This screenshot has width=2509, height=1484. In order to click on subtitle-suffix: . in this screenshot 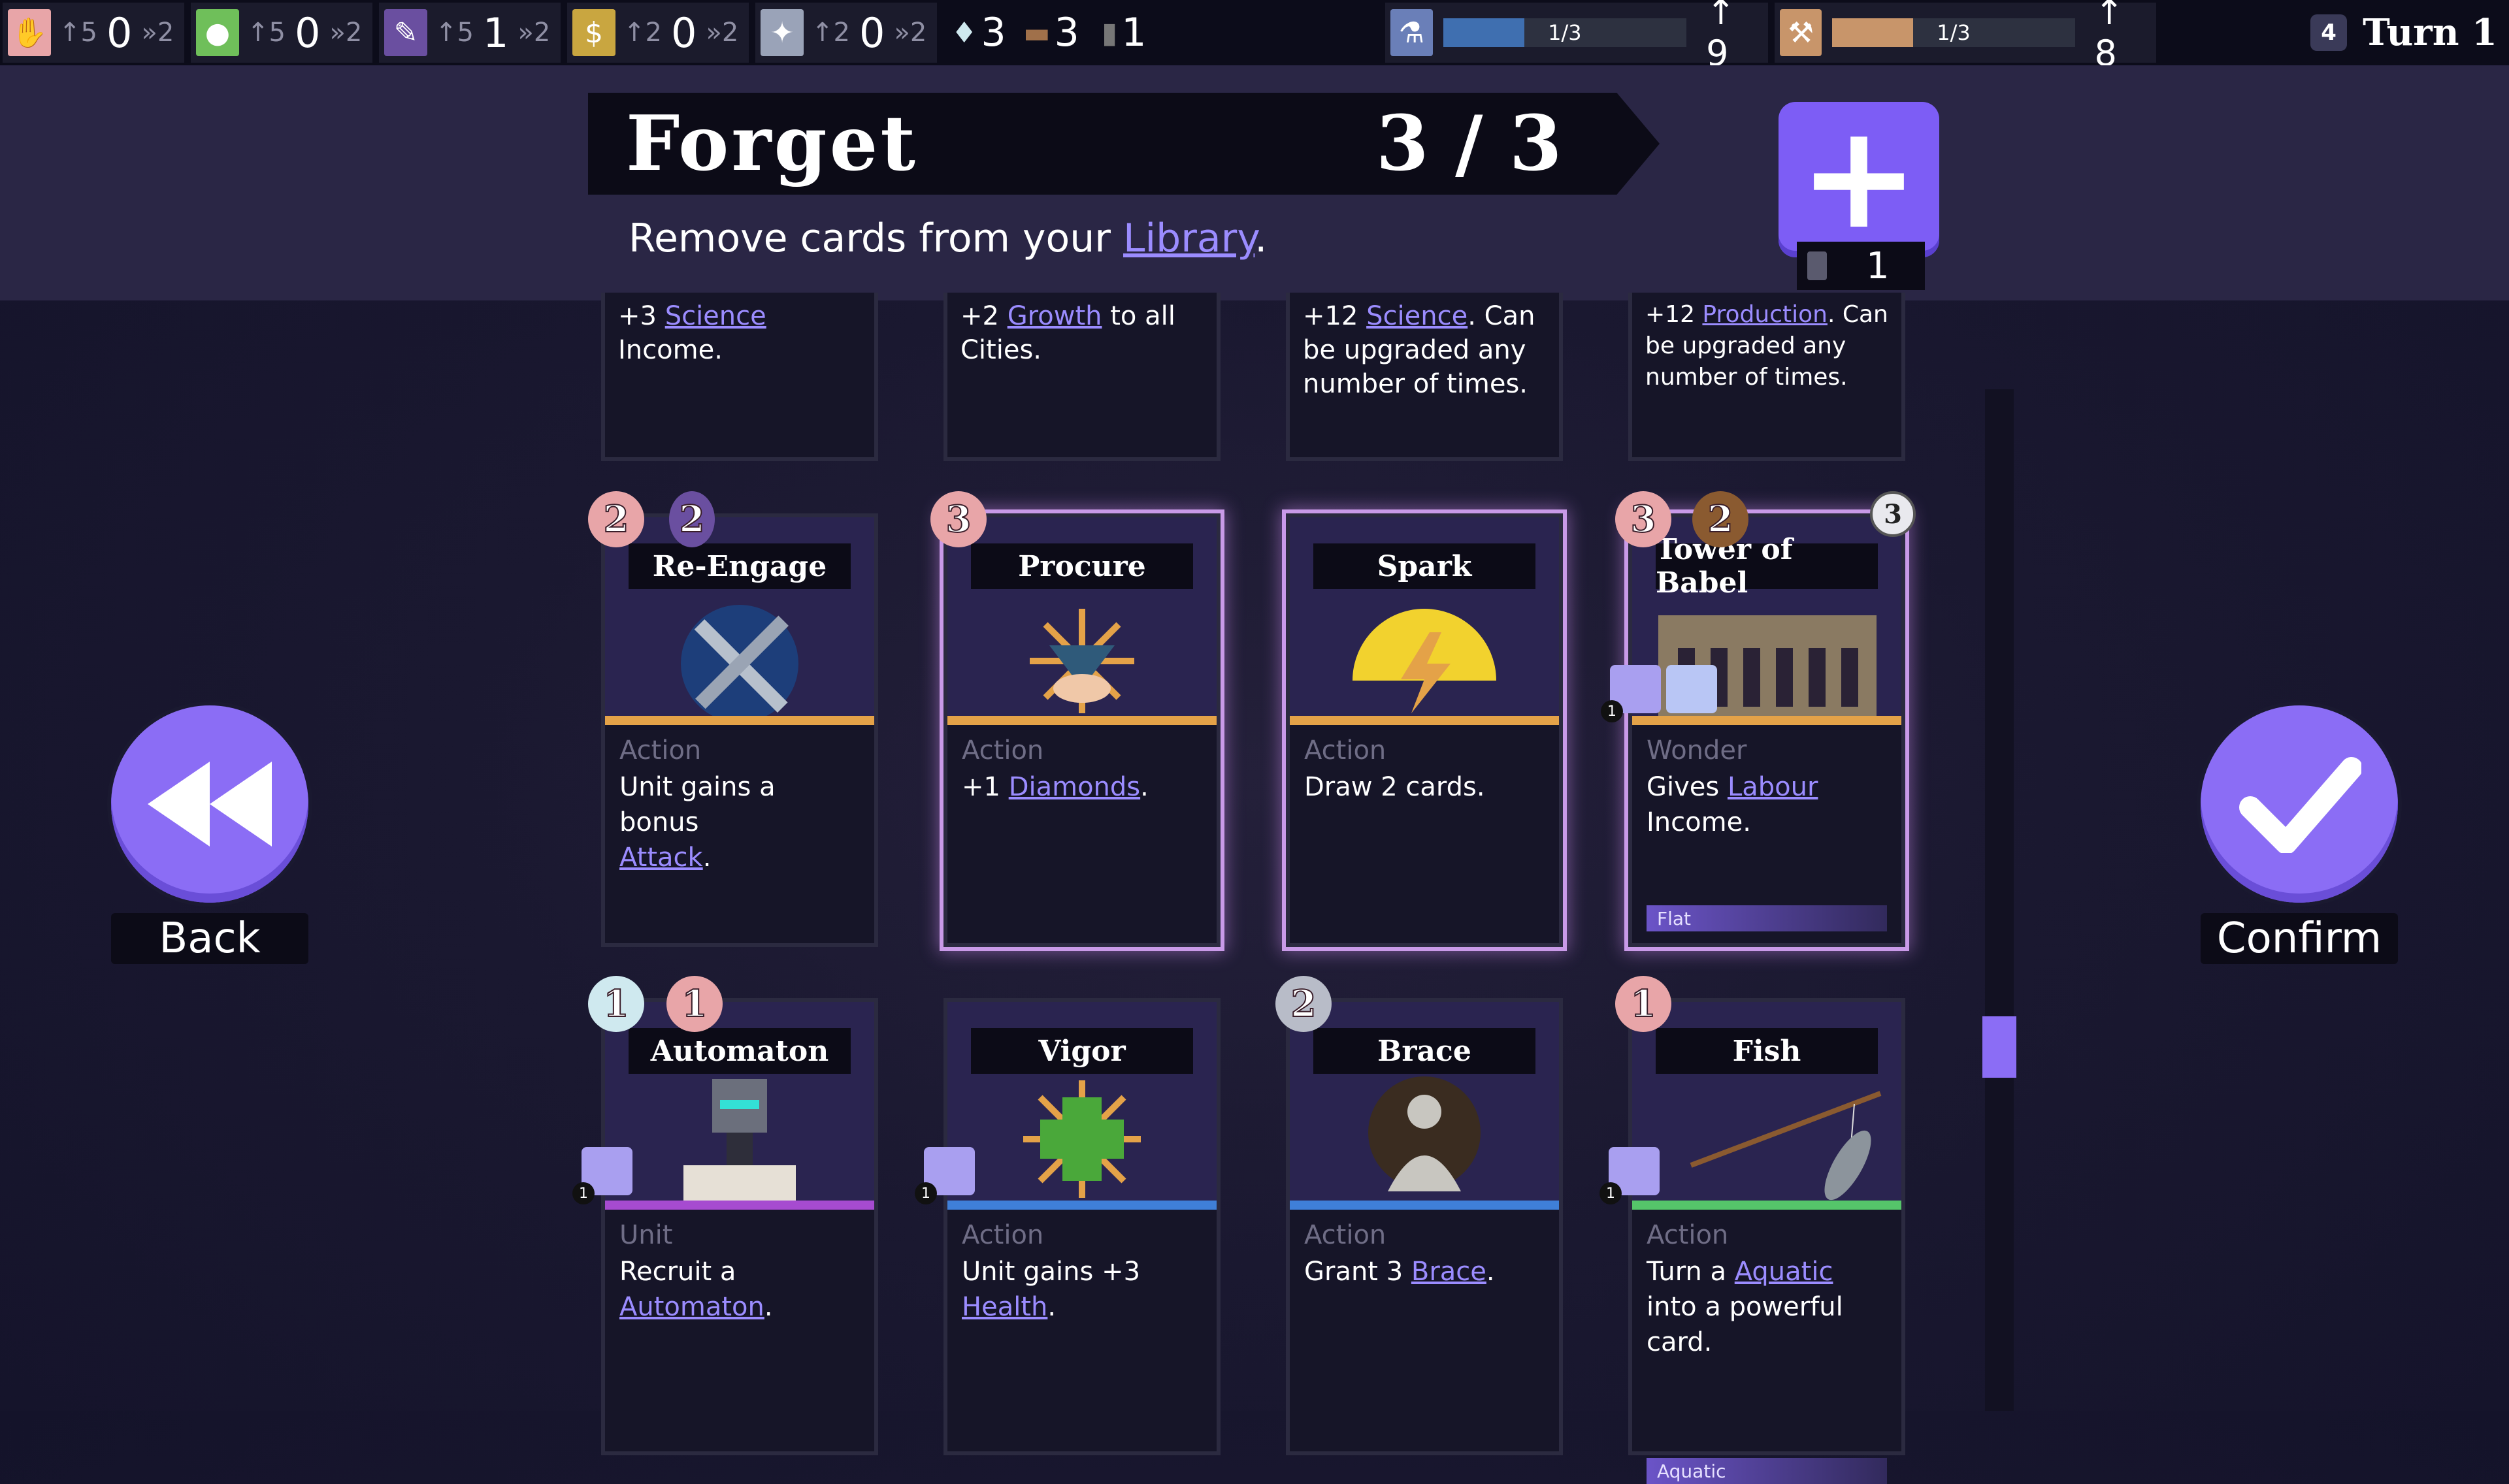, I will do `click(1261, 238)`.